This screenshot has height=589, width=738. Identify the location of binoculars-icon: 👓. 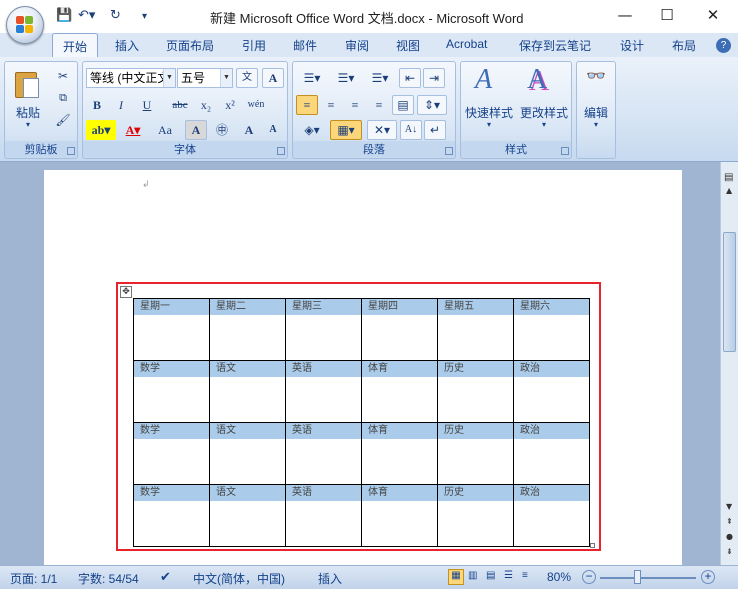
(596, 79).